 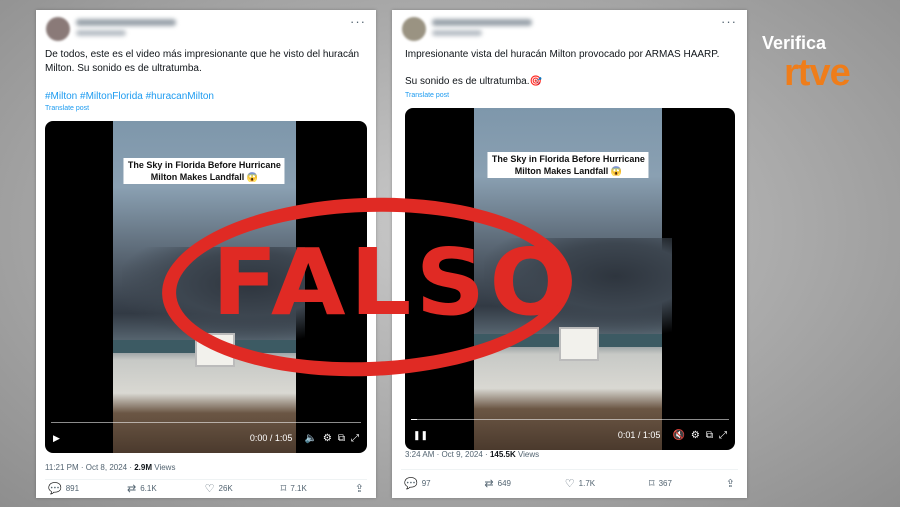 I want to click on repost-count: 649, so click(x=504, y=483).